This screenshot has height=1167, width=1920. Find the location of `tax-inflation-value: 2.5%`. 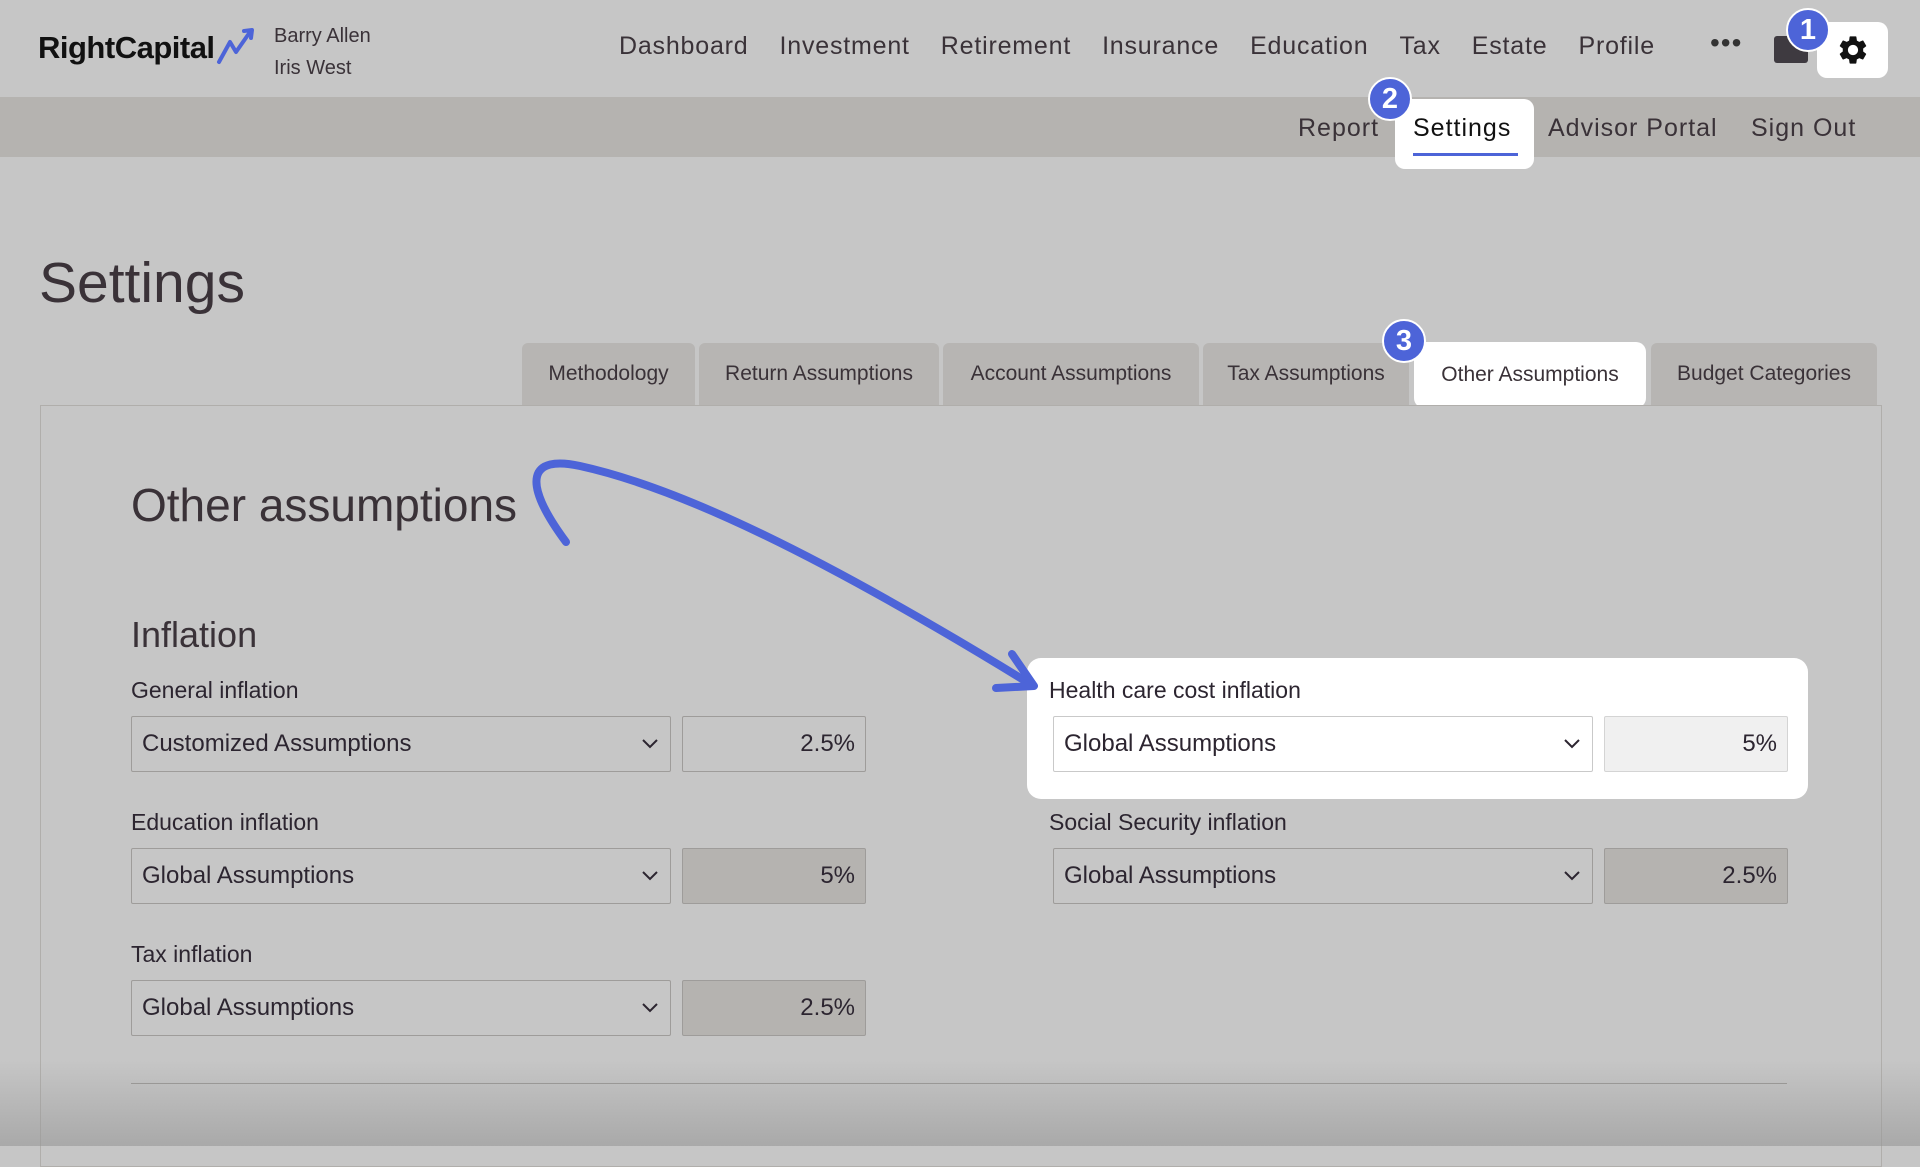

tax-inflation-value: 2.5% is located at coordinates (774, 1008).